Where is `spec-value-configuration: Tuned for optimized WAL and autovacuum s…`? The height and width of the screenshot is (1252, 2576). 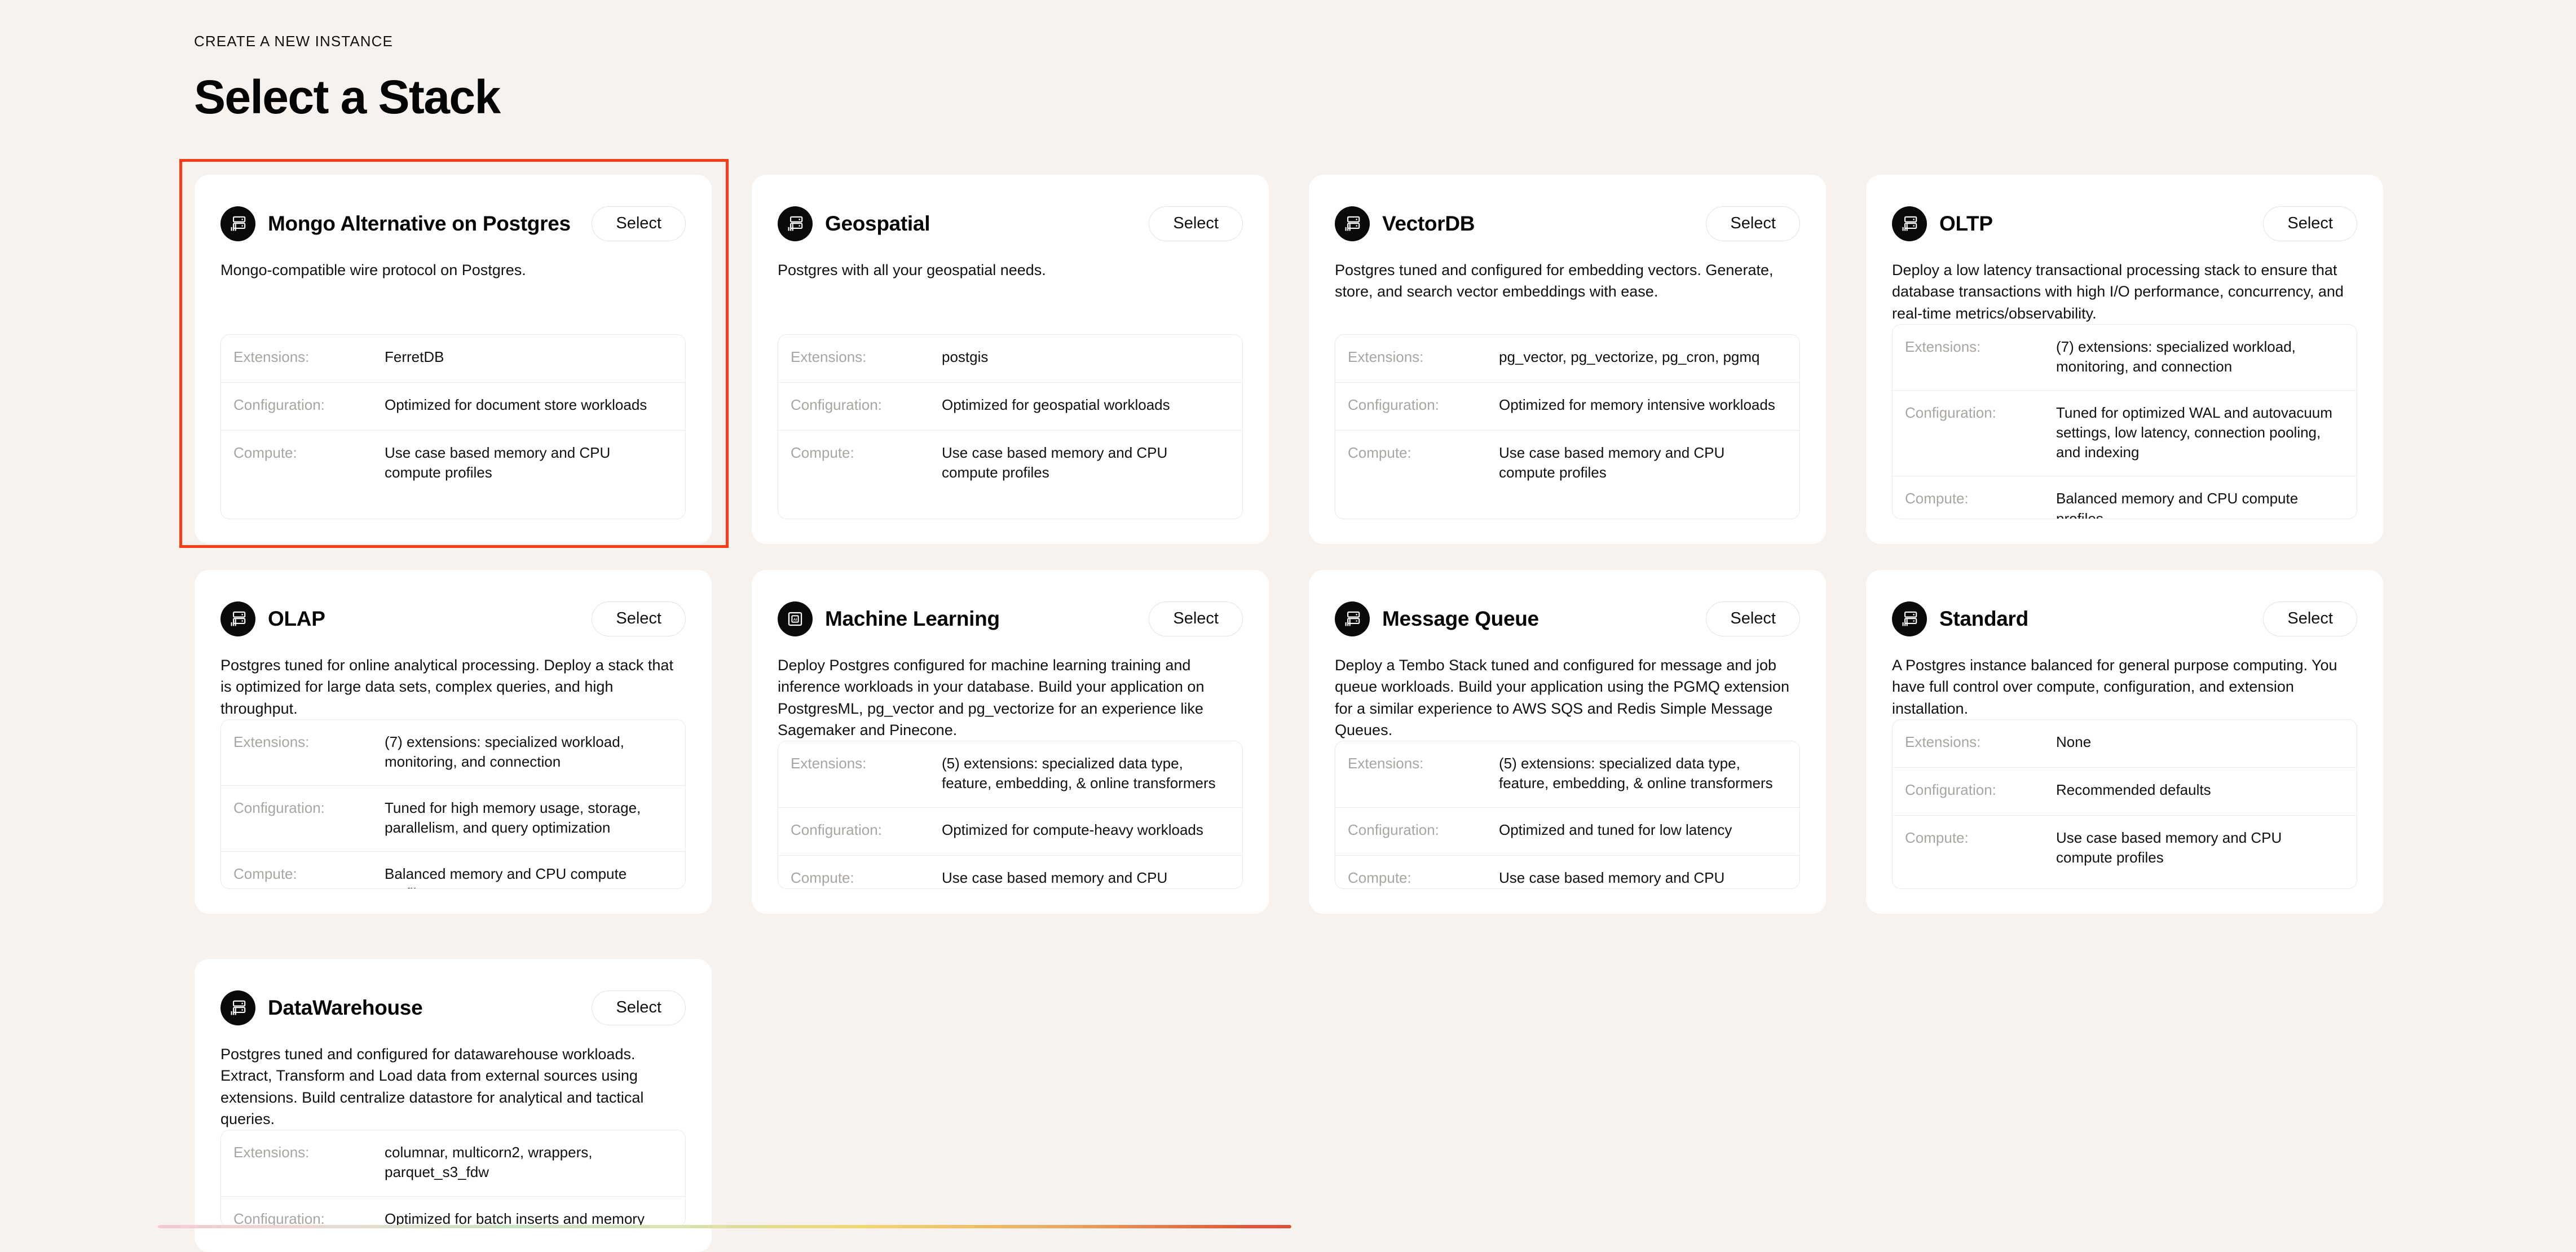
spec-value-configuration: Tuned for optimized WAL and autovacuum s… is located at coordinates (2194, 432).